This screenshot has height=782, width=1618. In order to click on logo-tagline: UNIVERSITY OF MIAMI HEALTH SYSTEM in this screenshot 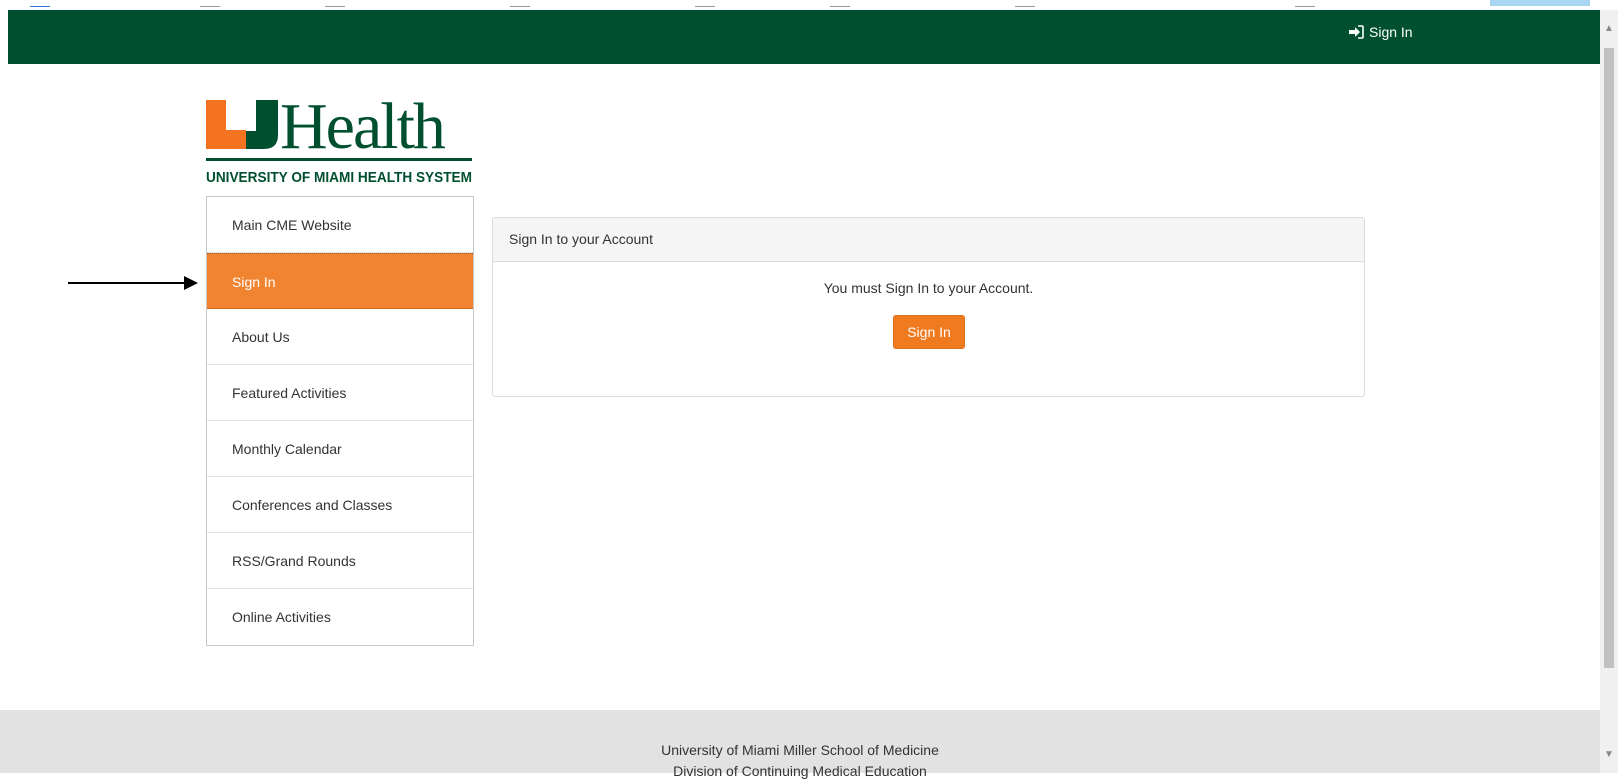, I will do `click(339, 177)`.